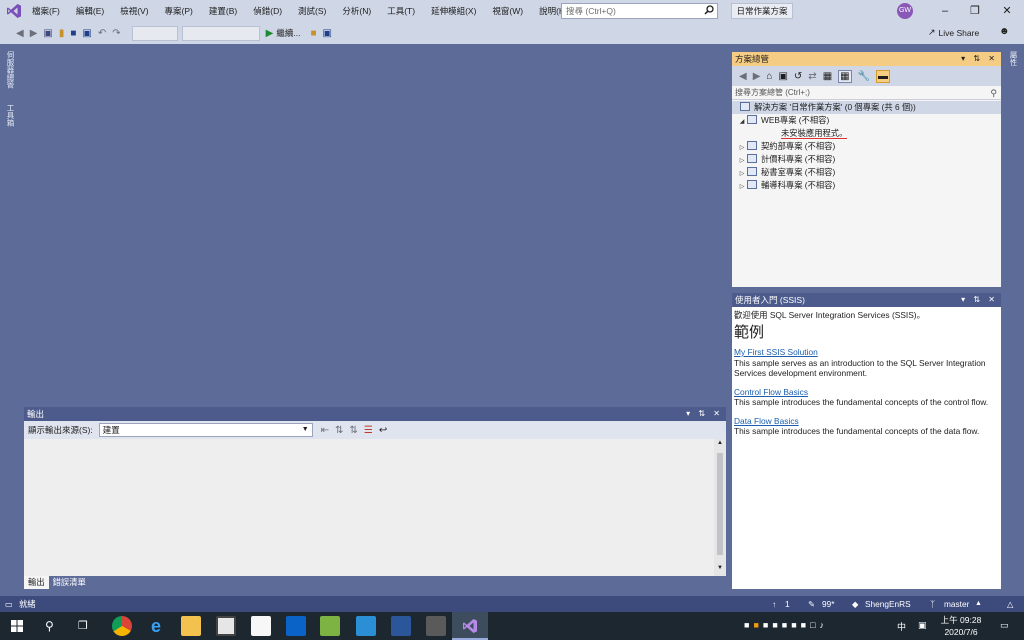 This screenshot has width=1024, height=640. I want to click on scroll-up-icon: ▲, so click(720, 443).